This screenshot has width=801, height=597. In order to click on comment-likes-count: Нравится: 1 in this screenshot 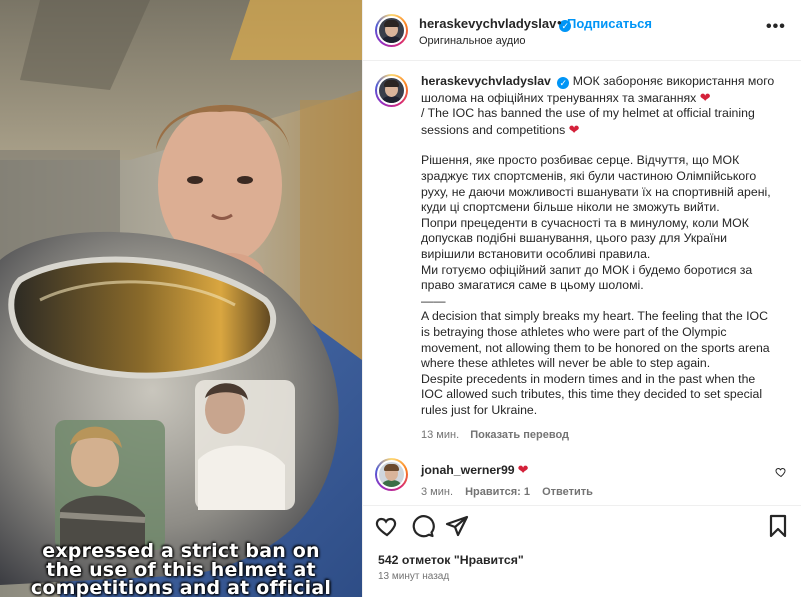, I will do `click(497, 492)`.